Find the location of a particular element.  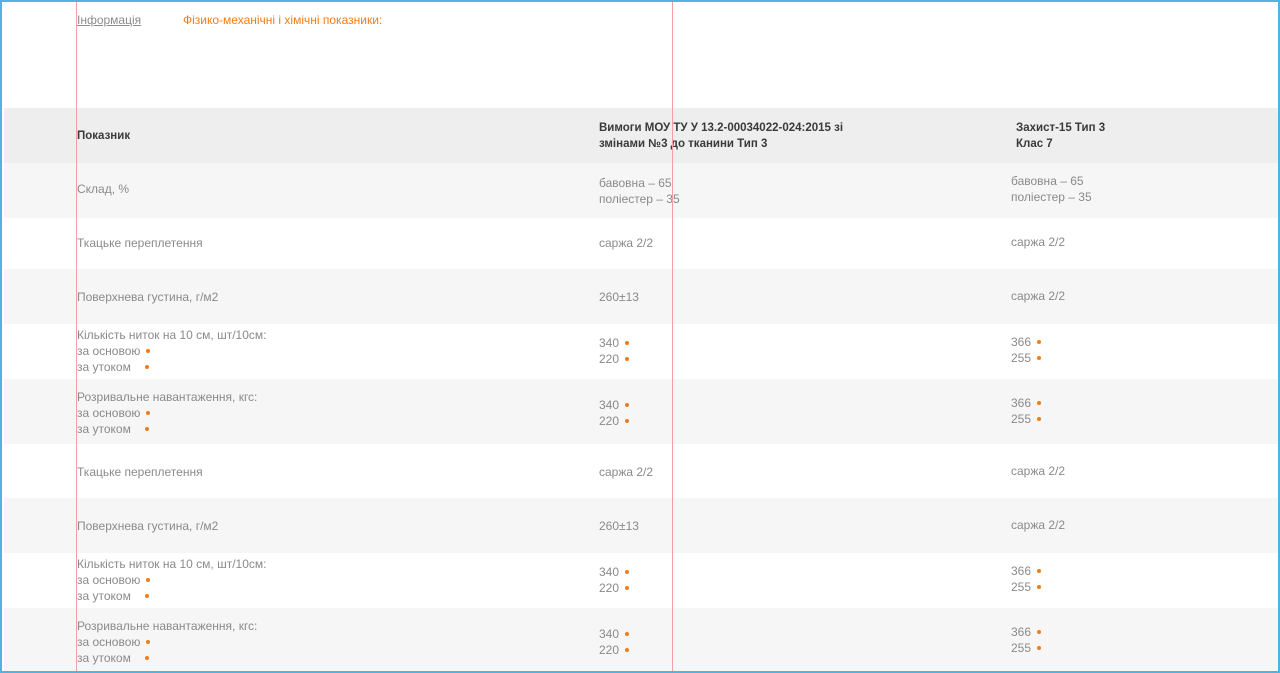

guide-line-middle is located at coordinates (672, 336).